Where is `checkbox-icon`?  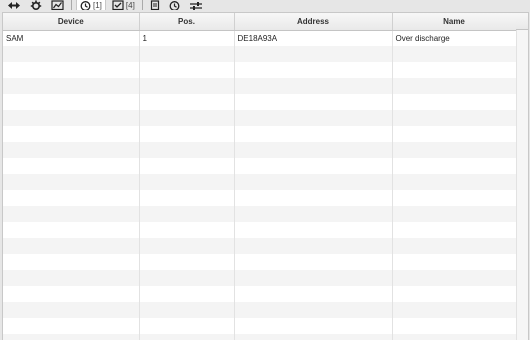 checkbox-icon is located at coordinates (118, 5).